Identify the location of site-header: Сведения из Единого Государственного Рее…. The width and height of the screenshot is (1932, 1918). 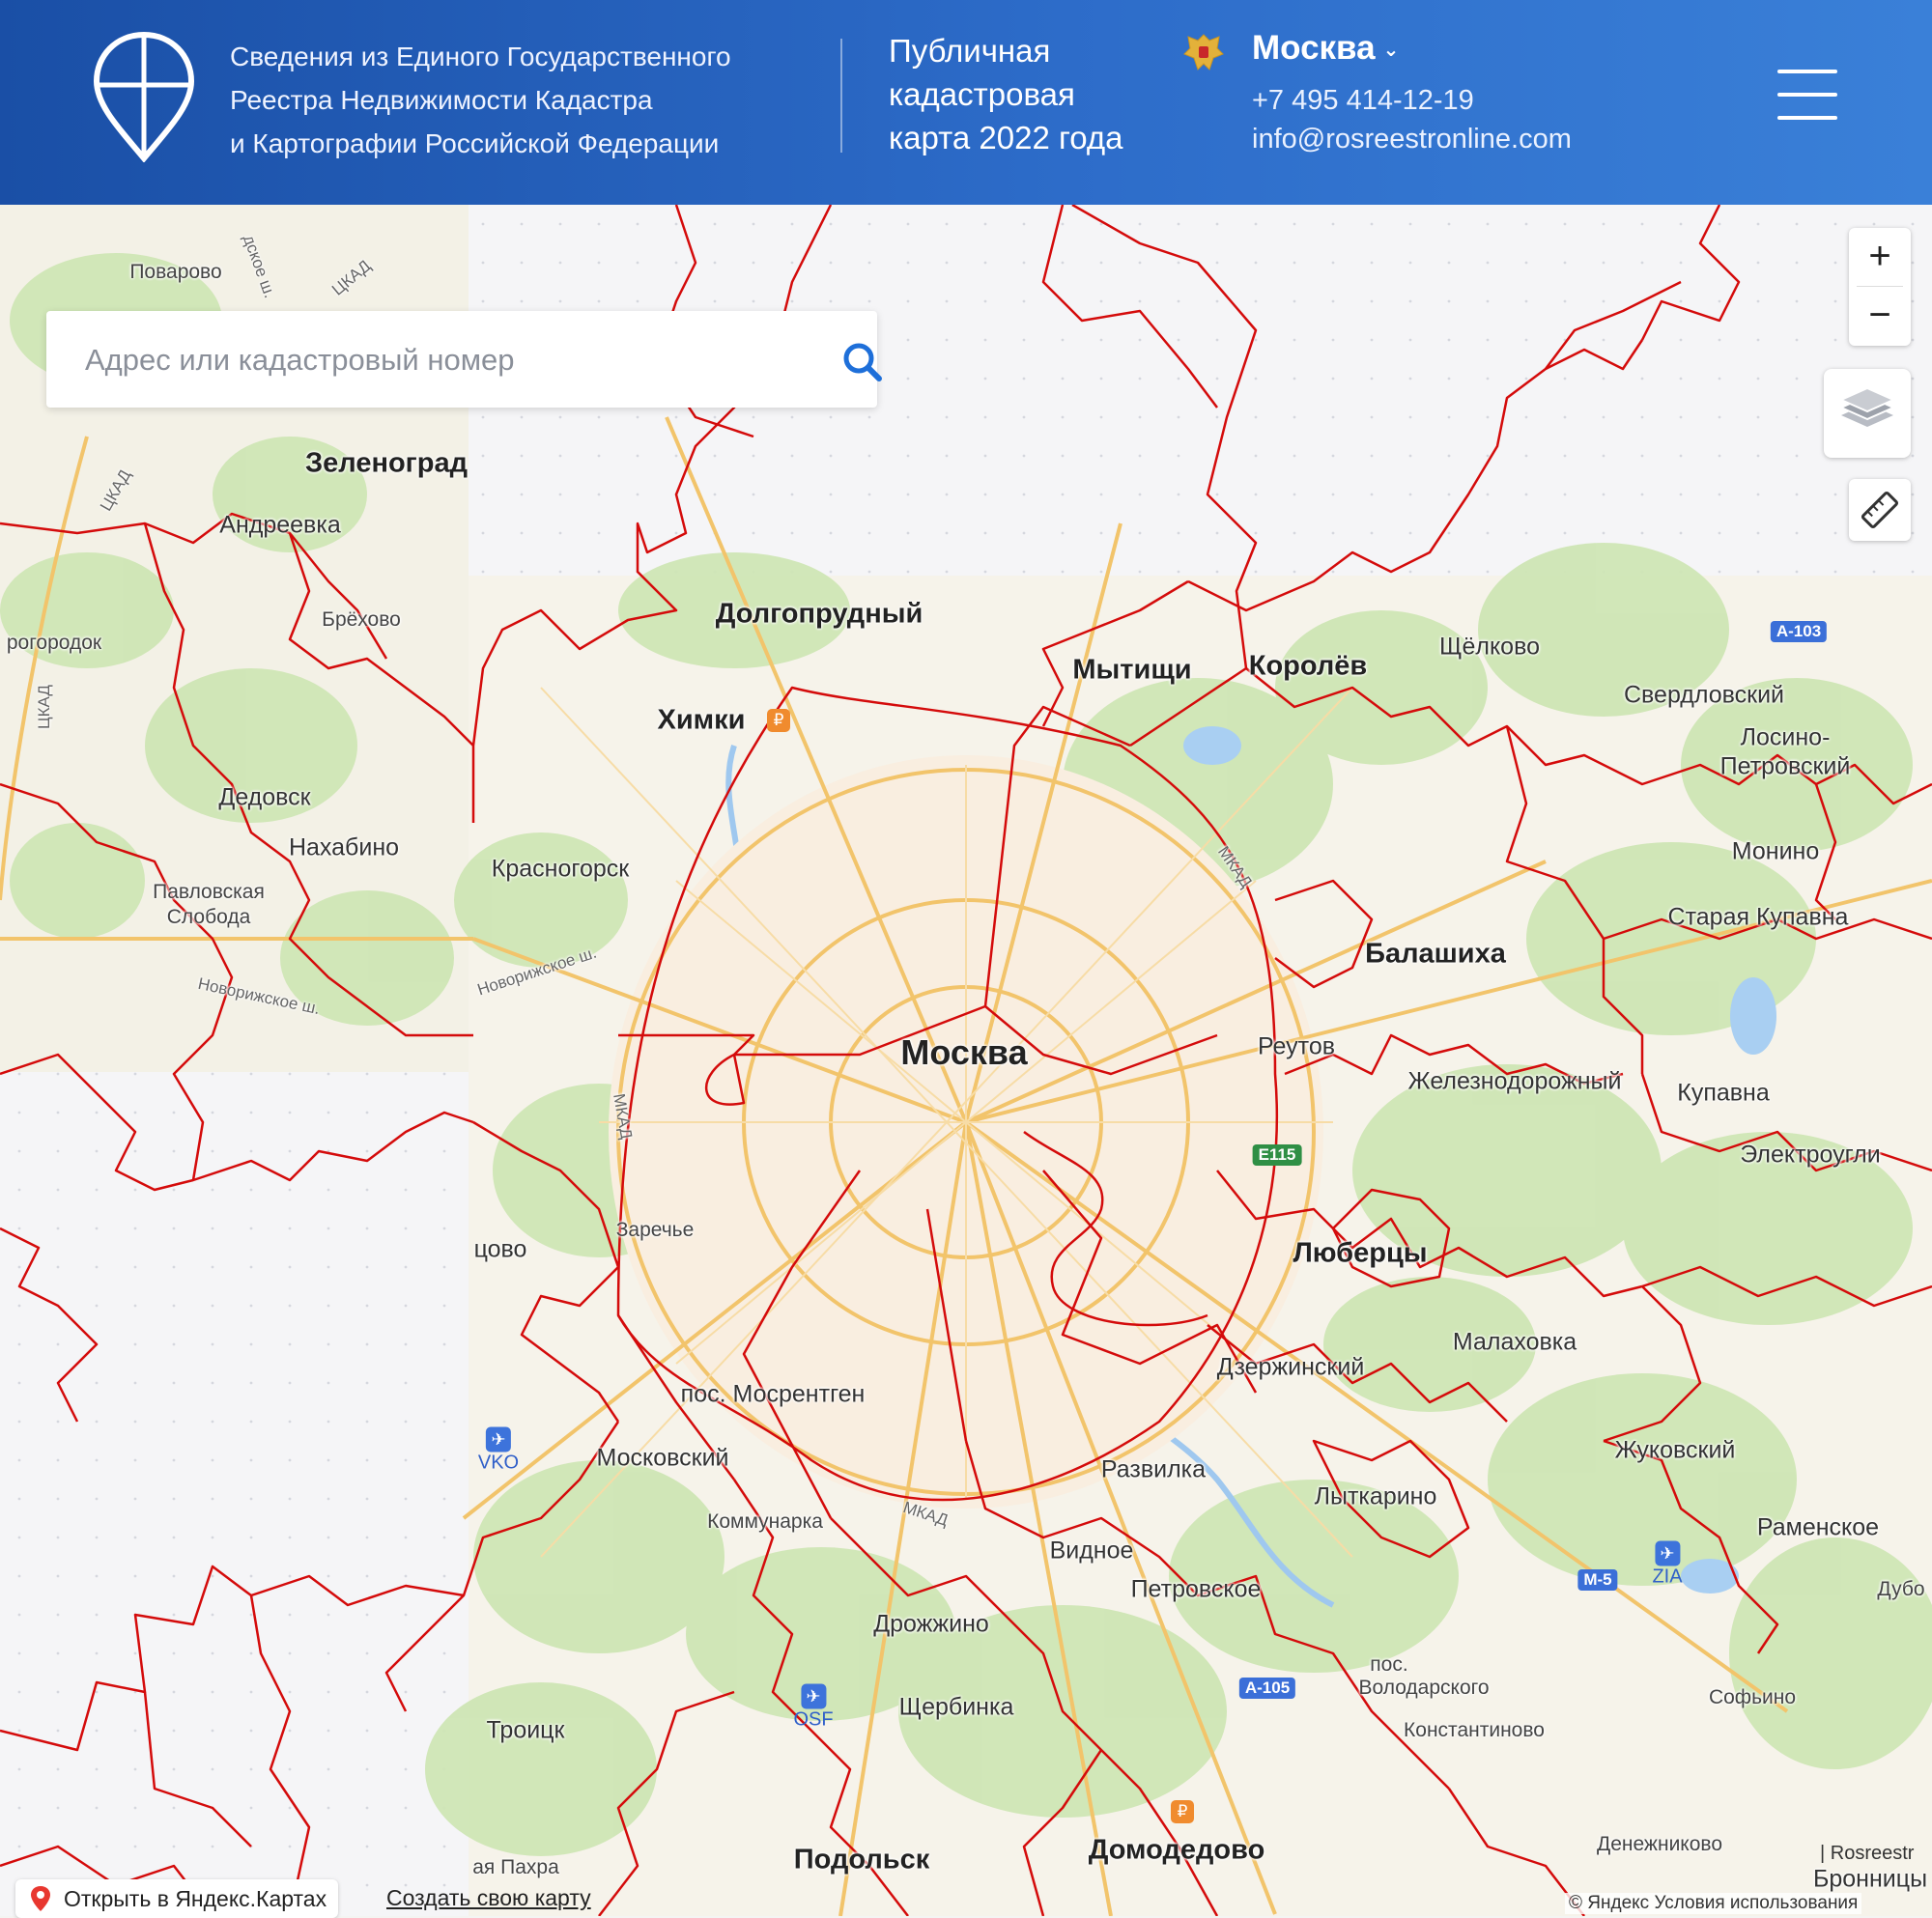
(966, 102).